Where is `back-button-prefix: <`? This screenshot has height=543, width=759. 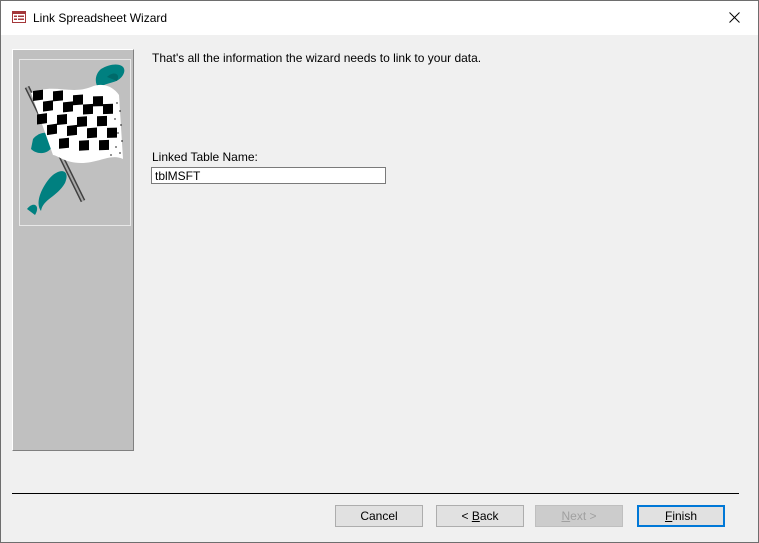
back-button-prefix: < is located at coordinates (466, 516).